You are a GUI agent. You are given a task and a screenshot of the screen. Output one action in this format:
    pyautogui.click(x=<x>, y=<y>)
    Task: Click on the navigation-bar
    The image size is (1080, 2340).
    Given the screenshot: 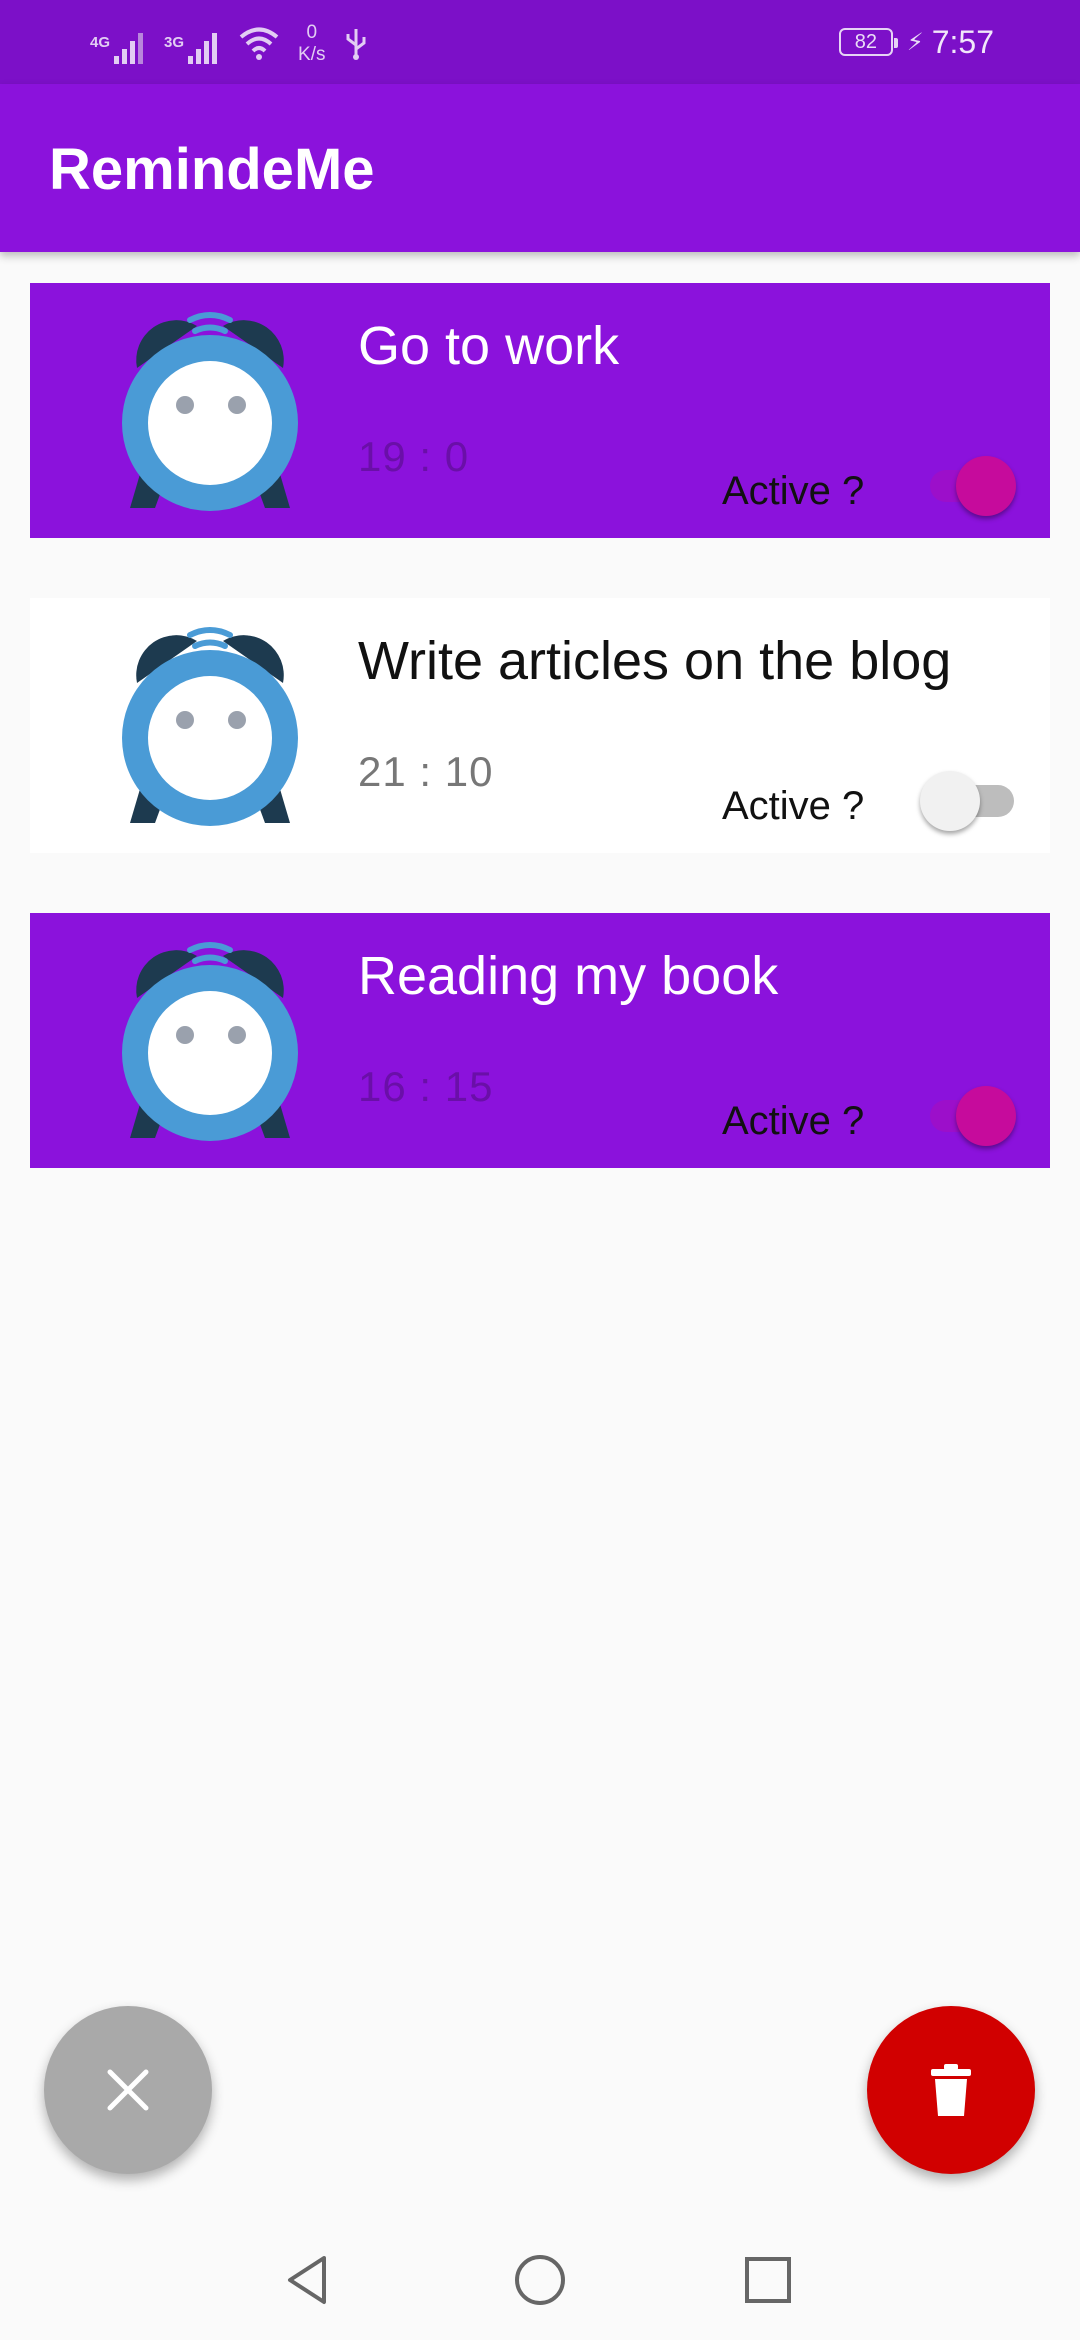 What is the action you would take?
    pyautogui.click(x=540, y=2280)
    